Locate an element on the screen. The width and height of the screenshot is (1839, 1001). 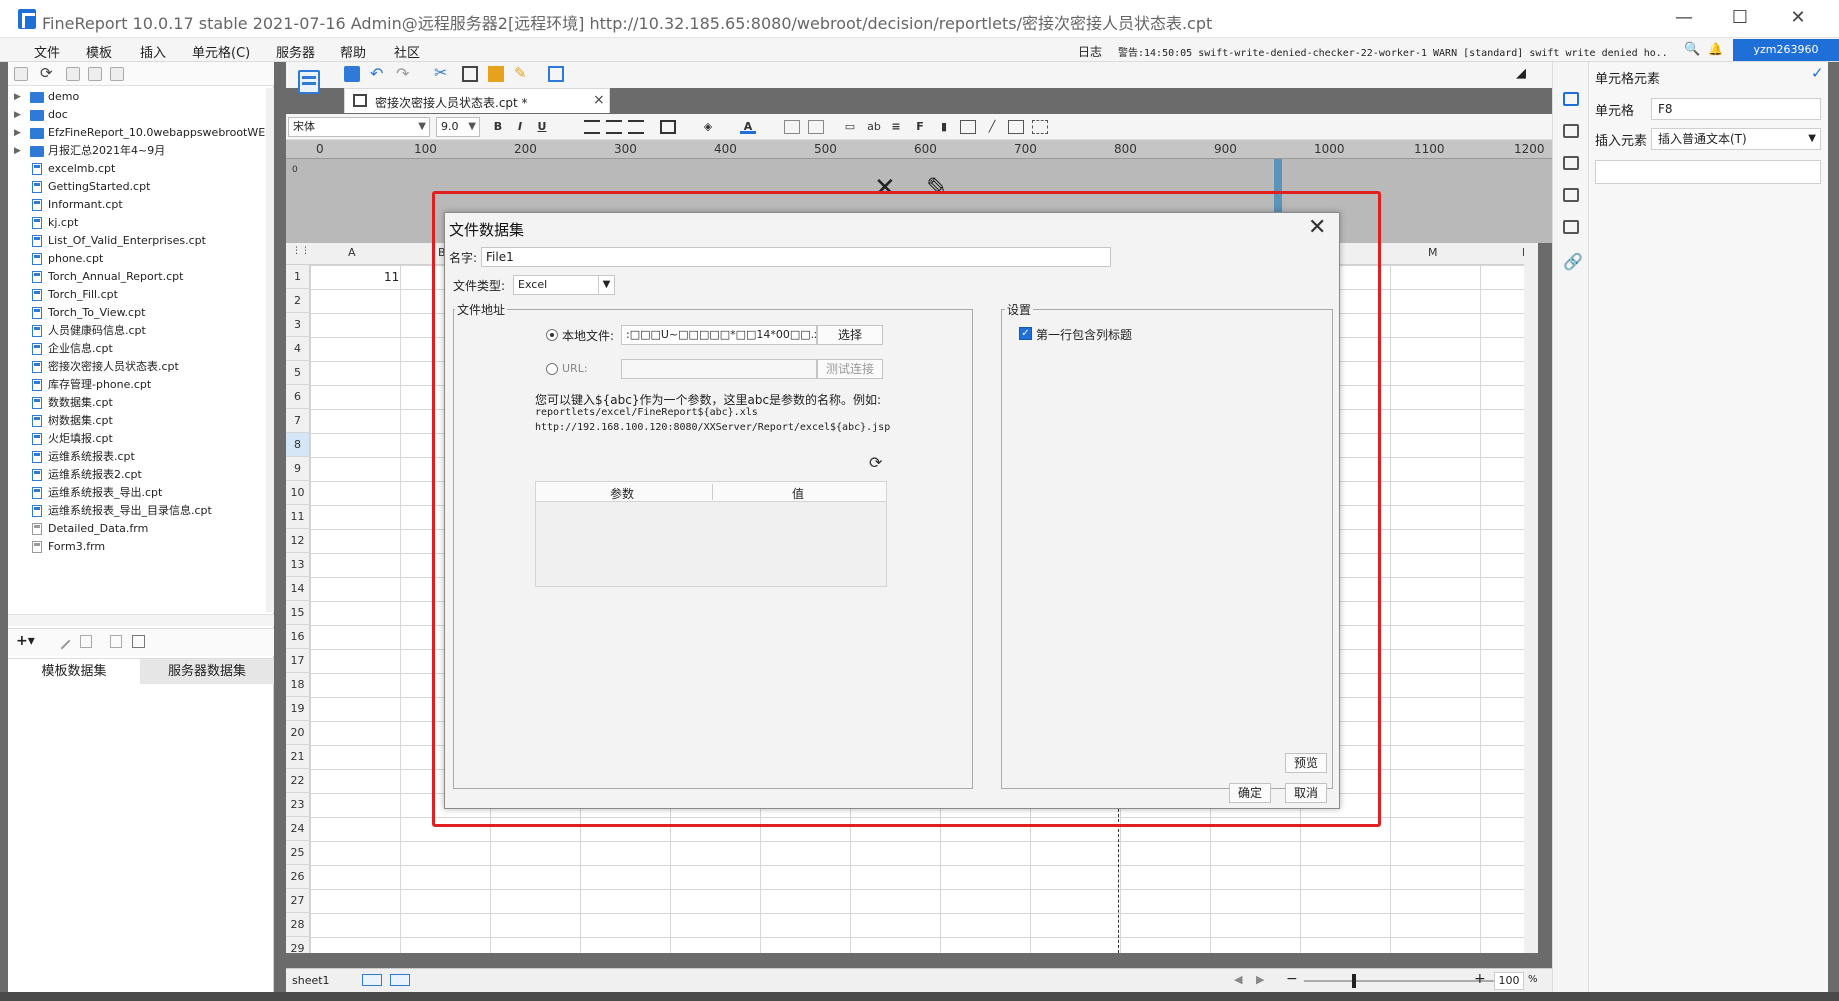
split-cell-icon is located at coordinates (816, 127).